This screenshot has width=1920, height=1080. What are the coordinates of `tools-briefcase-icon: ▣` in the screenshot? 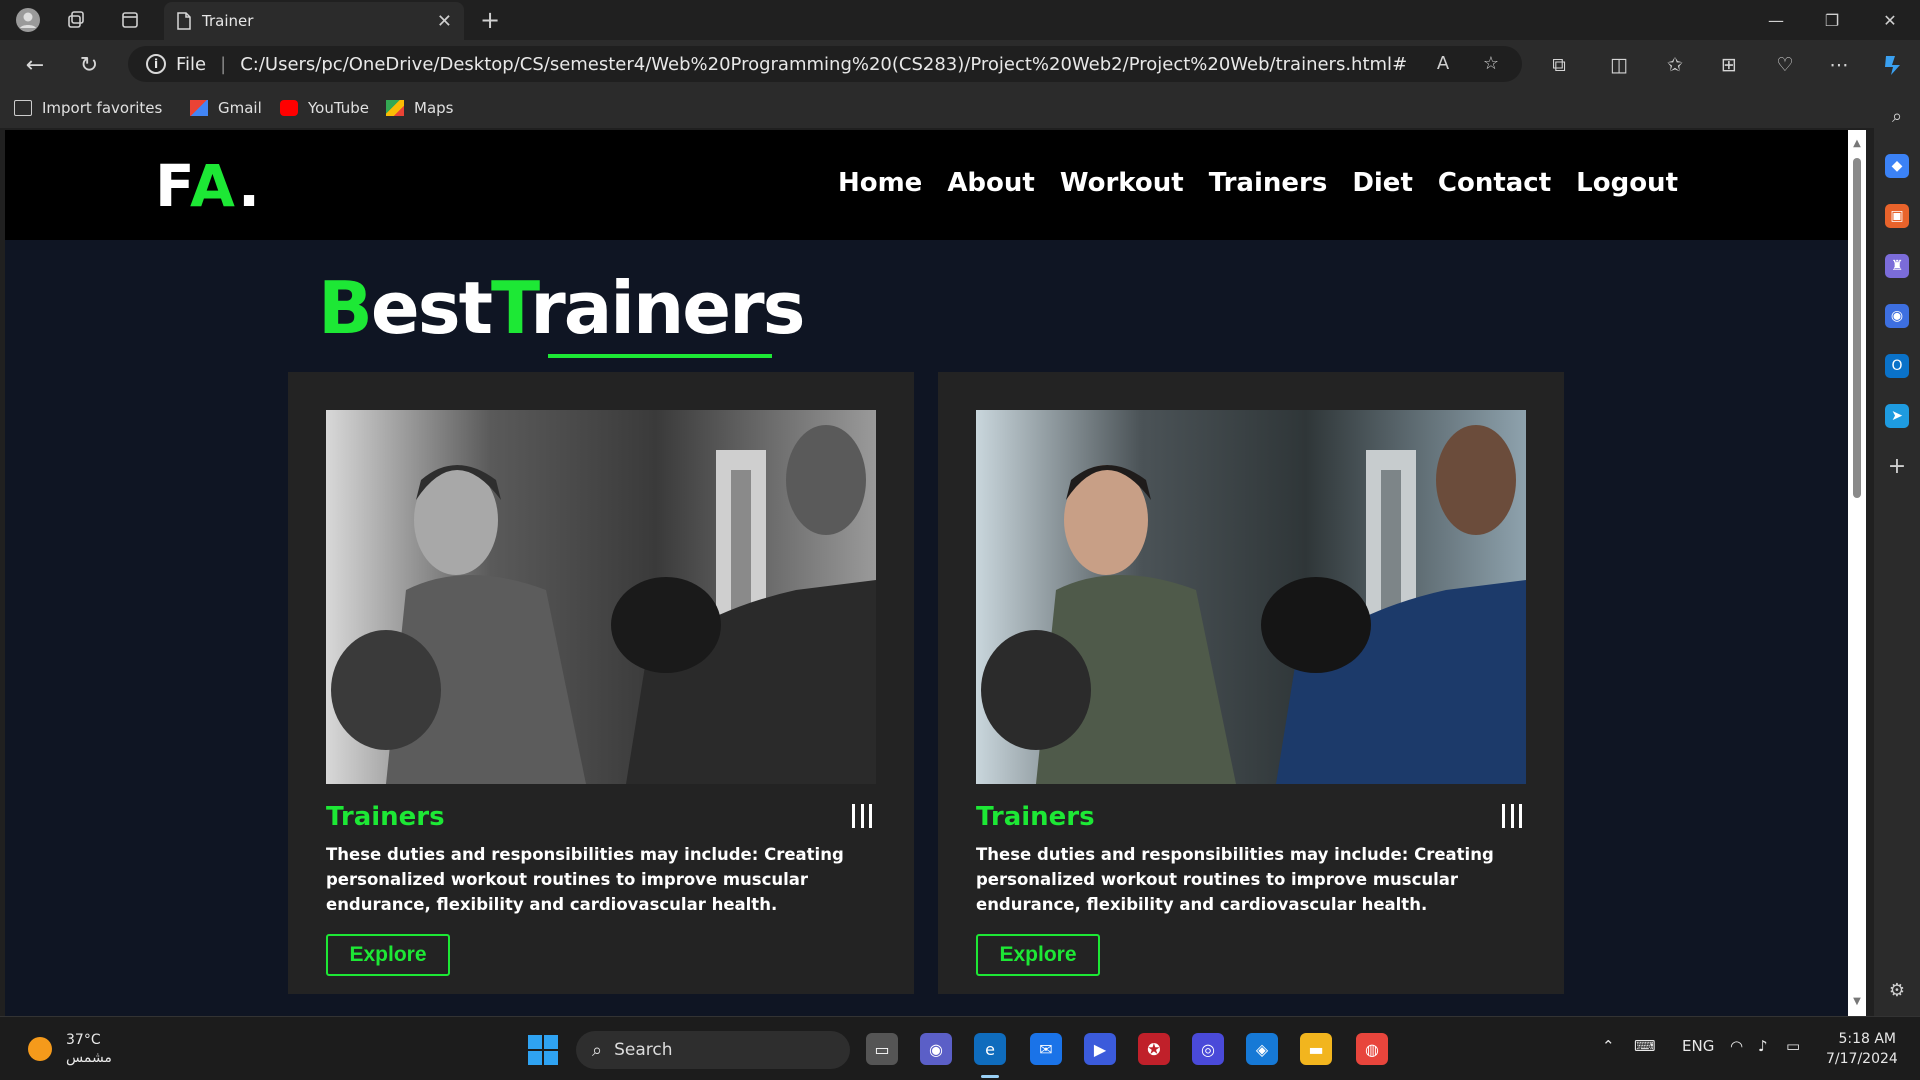 It's located at (1897, 216).